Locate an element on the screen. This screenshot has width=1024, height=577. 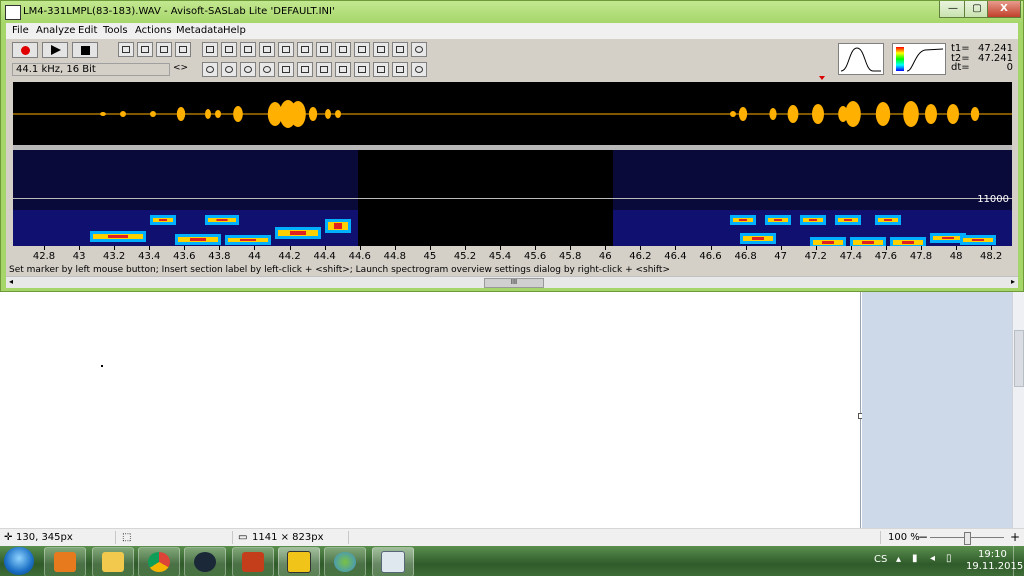
open-icon is located at coordinates (164, 49).